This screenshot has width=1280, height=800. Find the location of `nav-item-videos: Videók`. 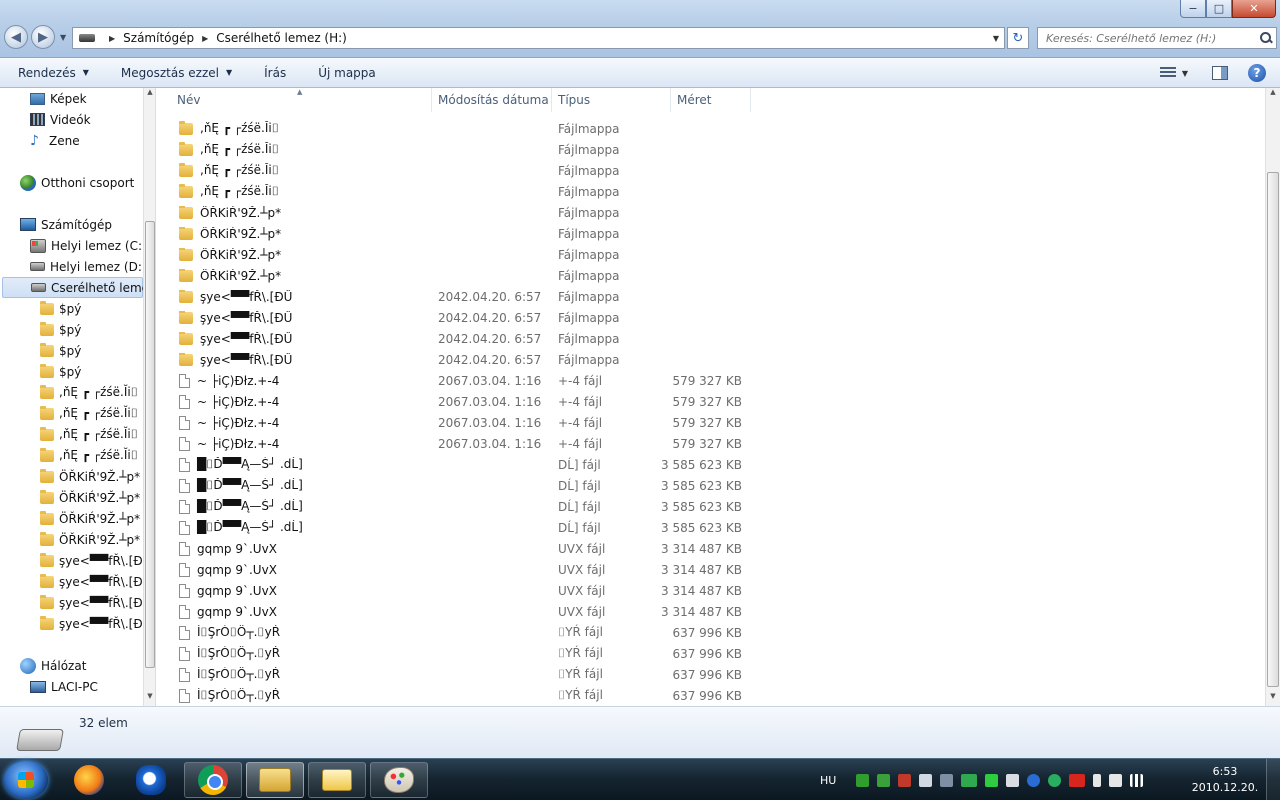

nav-item-videos: Videók is located at coordinates (60, 119).